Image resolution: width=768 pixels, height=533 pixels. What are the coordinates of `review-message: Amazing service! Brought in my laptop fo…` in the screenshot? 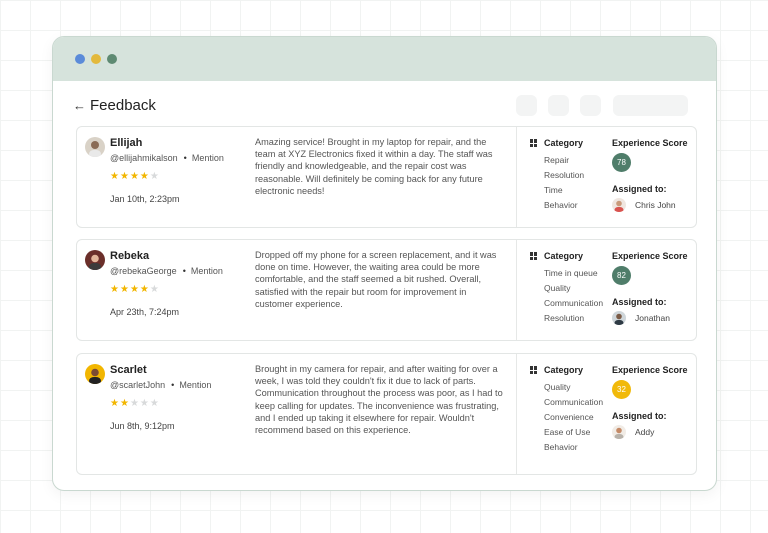 It's located at (374, 166).